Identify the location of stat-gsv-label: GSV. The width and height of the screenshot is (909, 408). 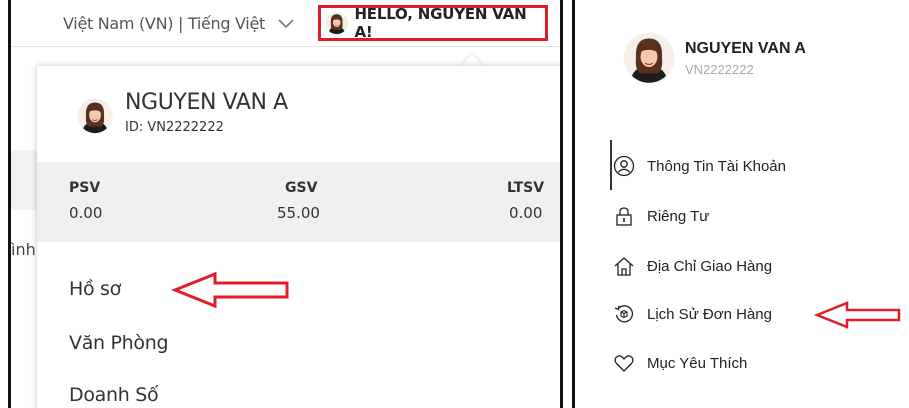
(301, 188).